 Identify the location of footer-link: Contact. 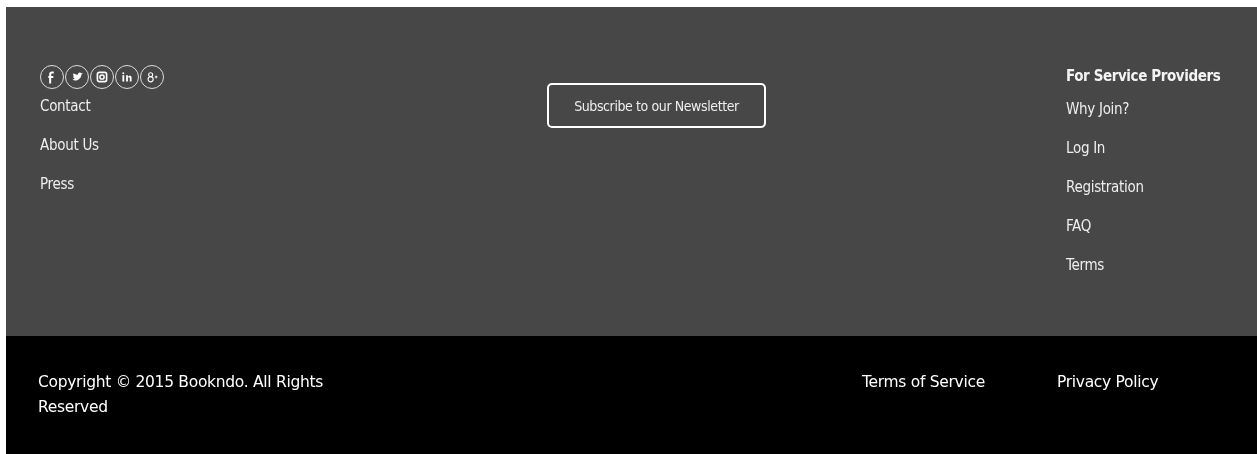
(65, 116).